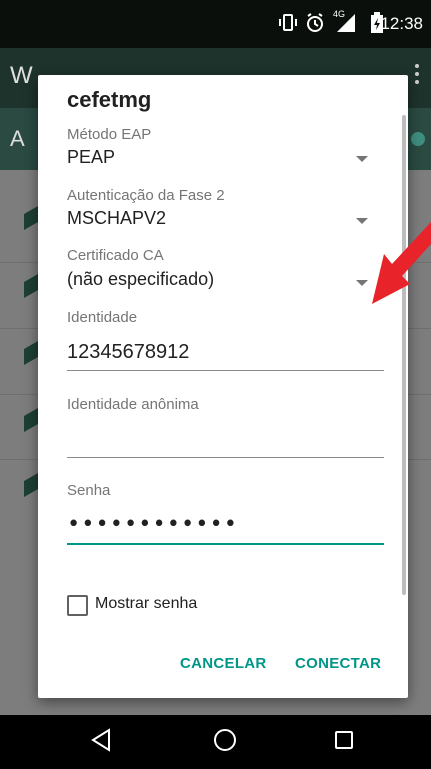 This screenshot has width=431, height=769. What do you see at coordinates (225, 740) in the screenshot?
I see `home-icon` at bounding box center [225, 740].